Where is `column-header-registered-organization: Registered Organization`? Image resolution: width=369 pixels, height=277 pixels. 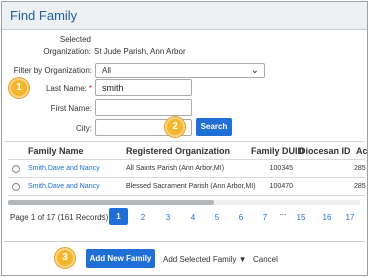
column-header-registered-organization: Registered Organization is located at coordinates (178, 151).